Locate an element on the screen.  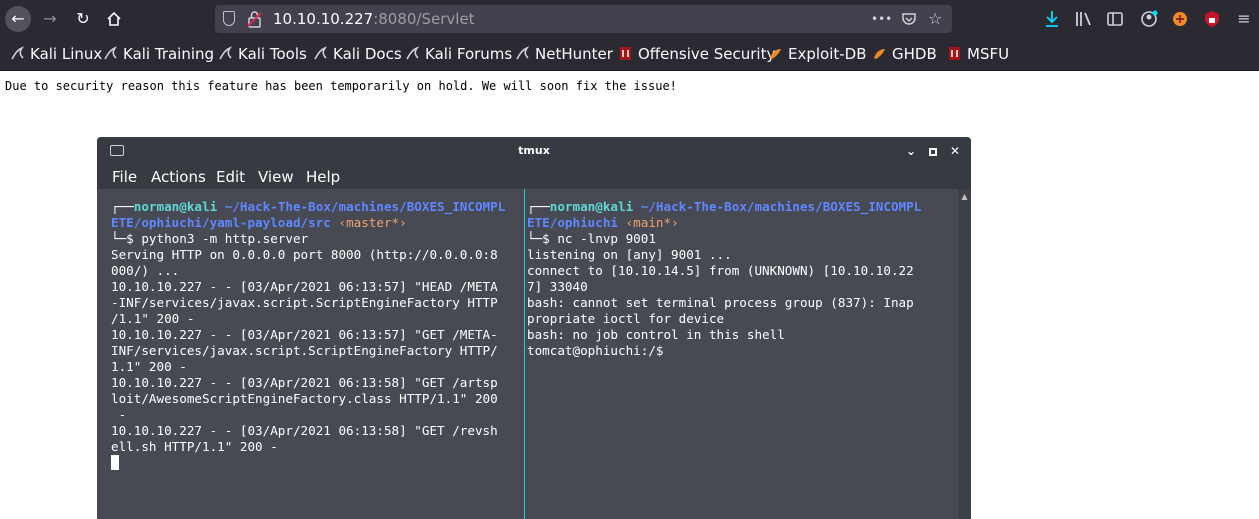
maximize-icon is located at coordinates (933, 151).